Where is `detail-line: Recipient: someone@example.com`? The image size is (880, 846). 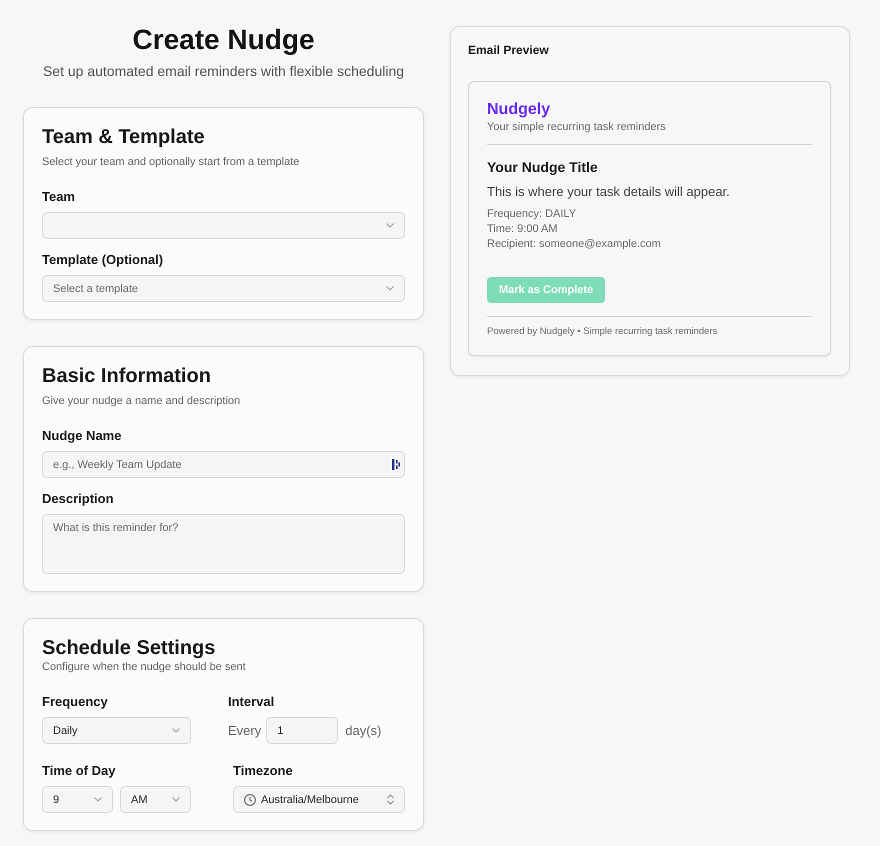
detail-line: Recipient: someone@example.com is located at coordinates (574, 244).